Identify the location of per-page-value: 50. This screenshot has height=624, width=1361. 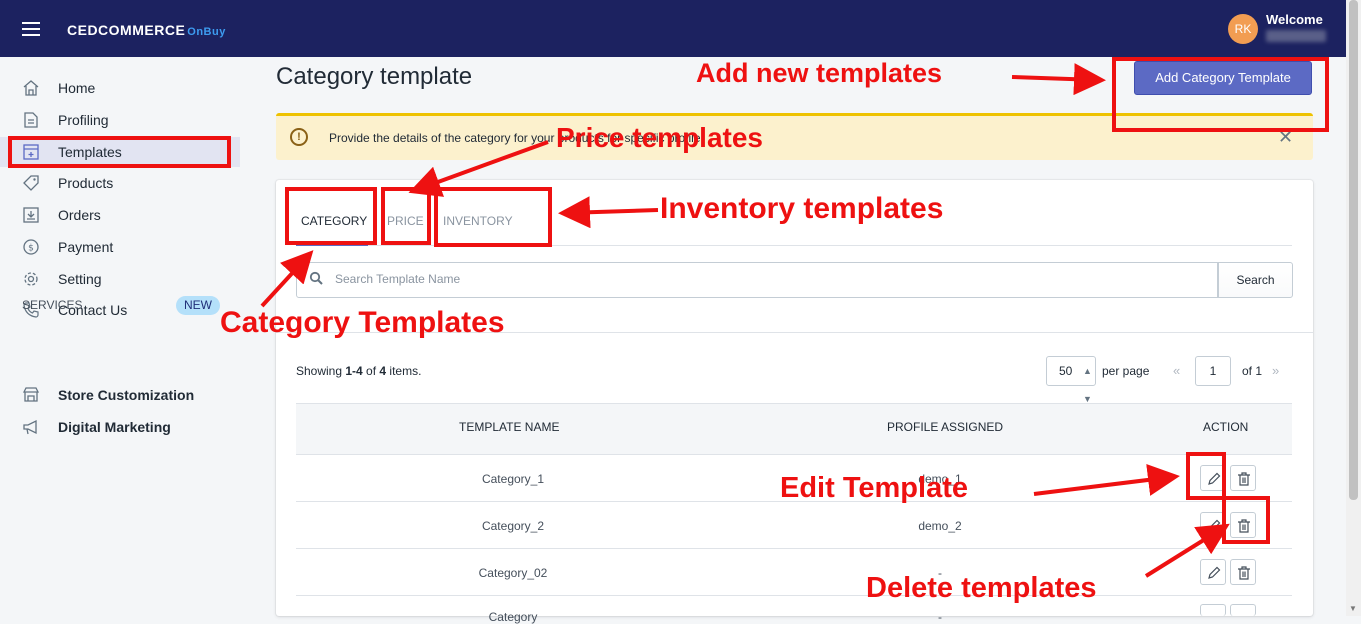
(1066, 371).